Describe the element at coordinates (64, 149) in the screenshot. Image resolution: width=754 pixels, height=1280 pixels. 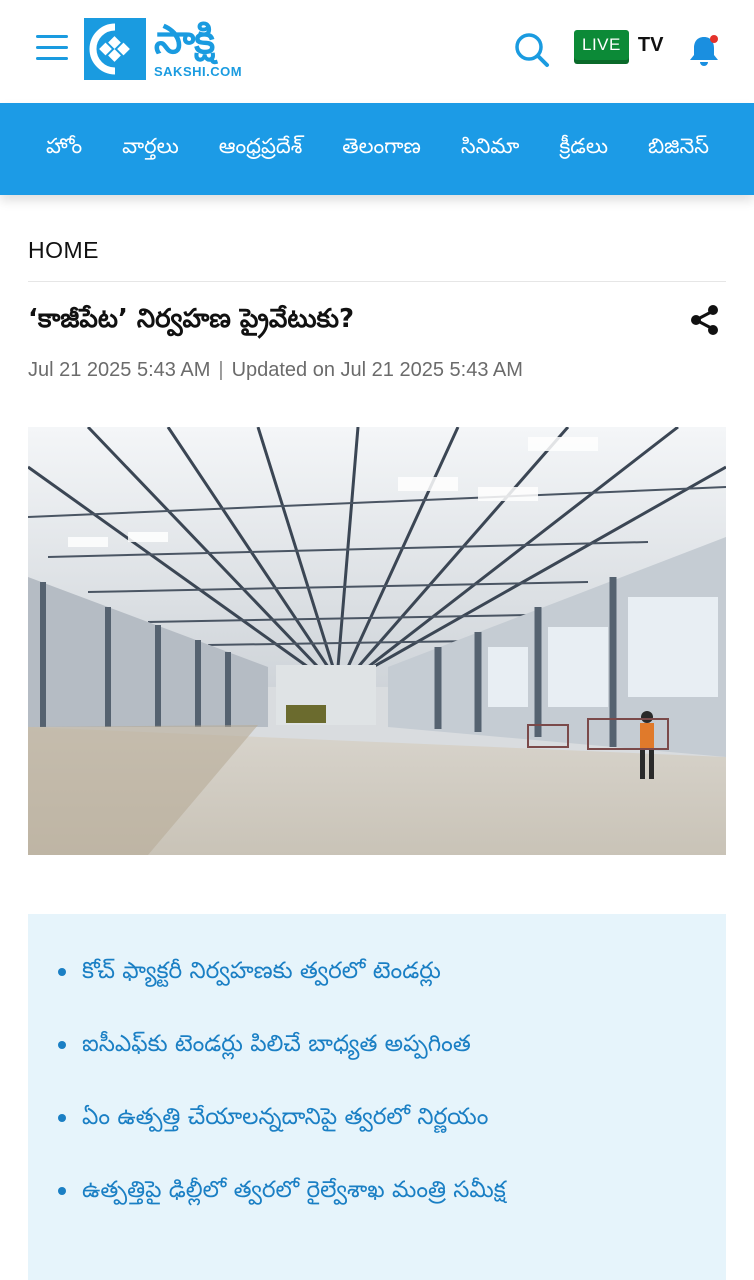
I see `nav-item-home: హోం` at that location.